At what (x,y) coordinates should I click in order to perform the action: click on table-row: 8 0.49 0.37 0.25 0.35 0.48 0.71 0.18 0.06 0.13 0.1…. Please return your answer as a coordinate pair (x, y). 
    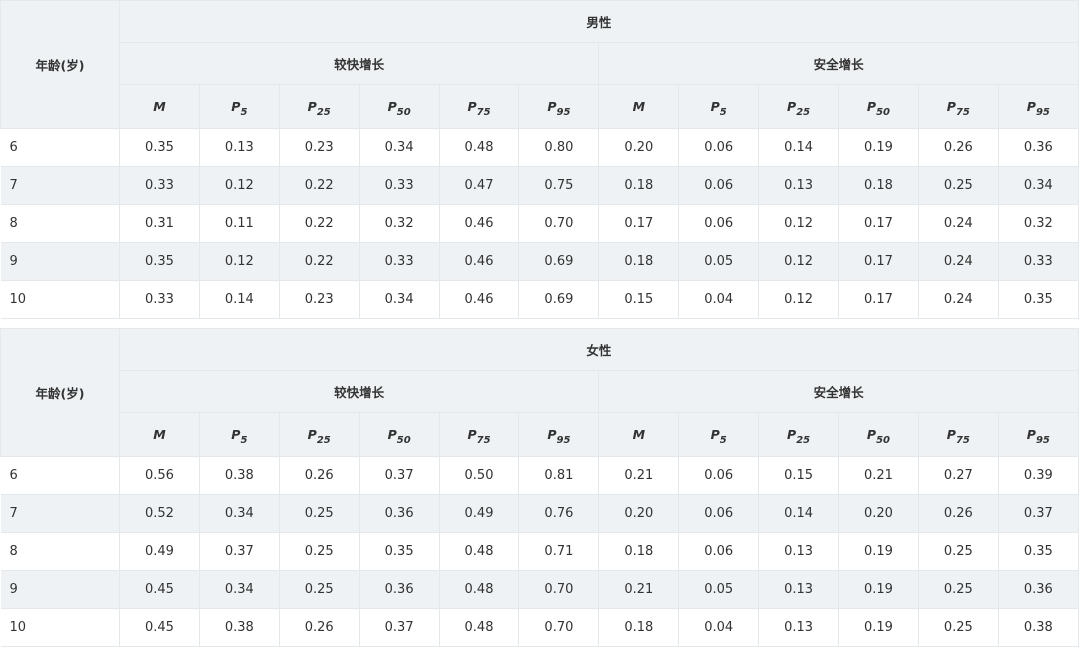
    Looking at the image, I should click on (539, 551).